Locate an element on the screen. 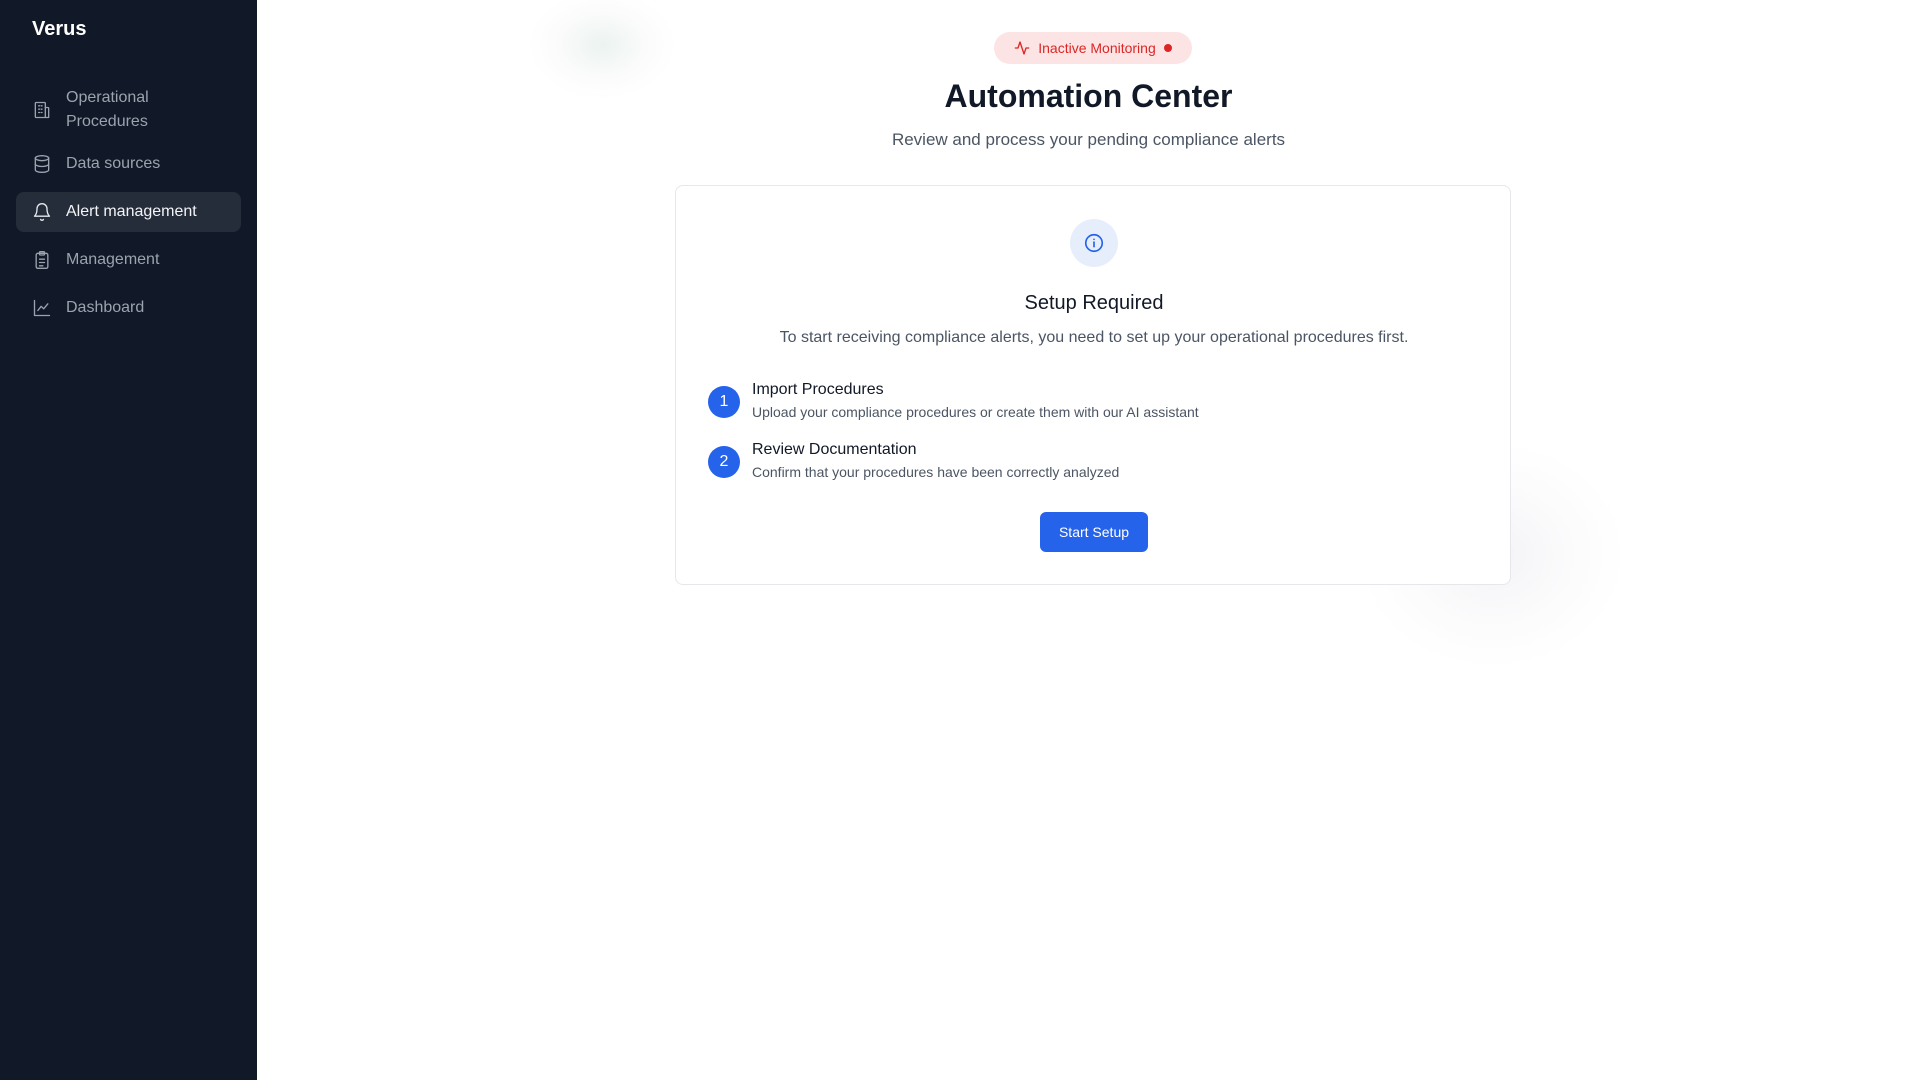 Image resolution: width=1920 pixels, height=1080 pixels. building-icon is located at coordinates (42, 110).